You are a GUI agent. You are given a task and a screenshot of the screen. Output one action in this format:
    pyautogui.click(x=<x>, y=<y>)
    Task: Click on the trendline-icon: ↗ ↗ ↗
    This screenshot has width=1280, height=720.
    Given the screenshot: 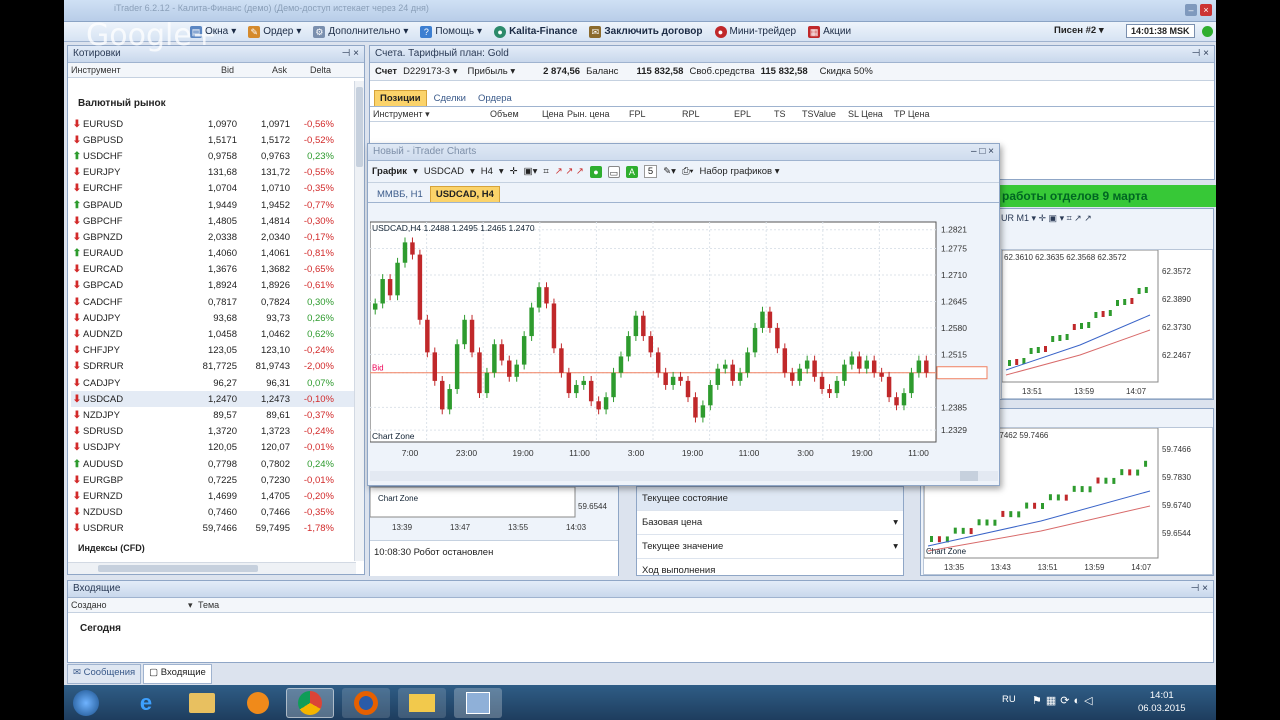 What is the action you would take?
    pyautogui.click(x=569, y=171)
    